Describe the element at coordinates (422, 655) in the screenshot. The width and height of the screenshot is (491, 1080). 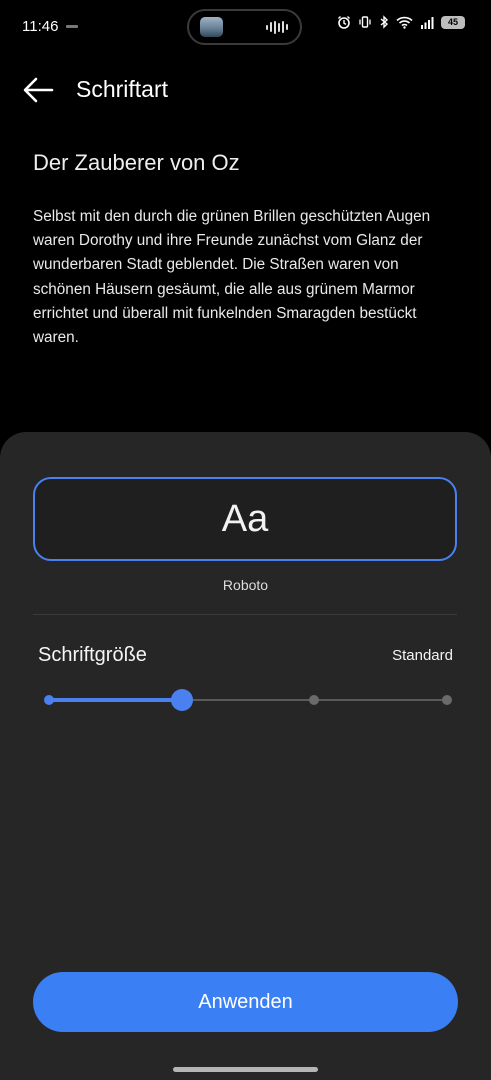
I see `font-size-value: Standard` at that location.